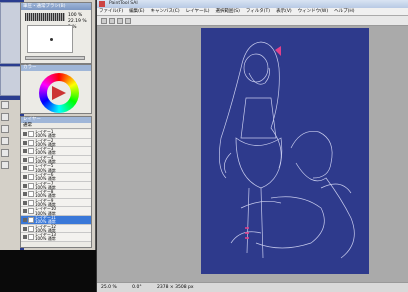 The height and width of the screenshot is (292, 408). I want to click on window-title: PaintTool SAI, so click(123, 3).